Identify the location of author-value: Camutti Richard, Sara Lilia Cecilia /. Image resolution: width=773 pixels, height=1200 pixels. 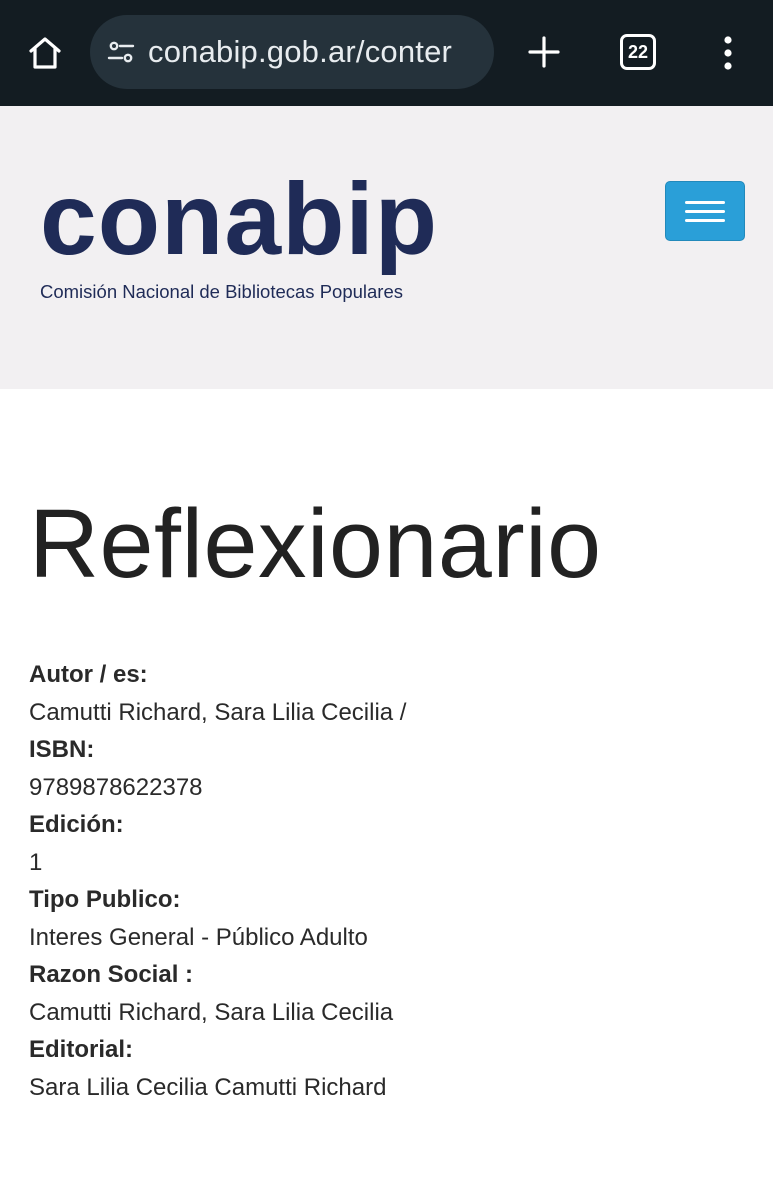
(218, 712).